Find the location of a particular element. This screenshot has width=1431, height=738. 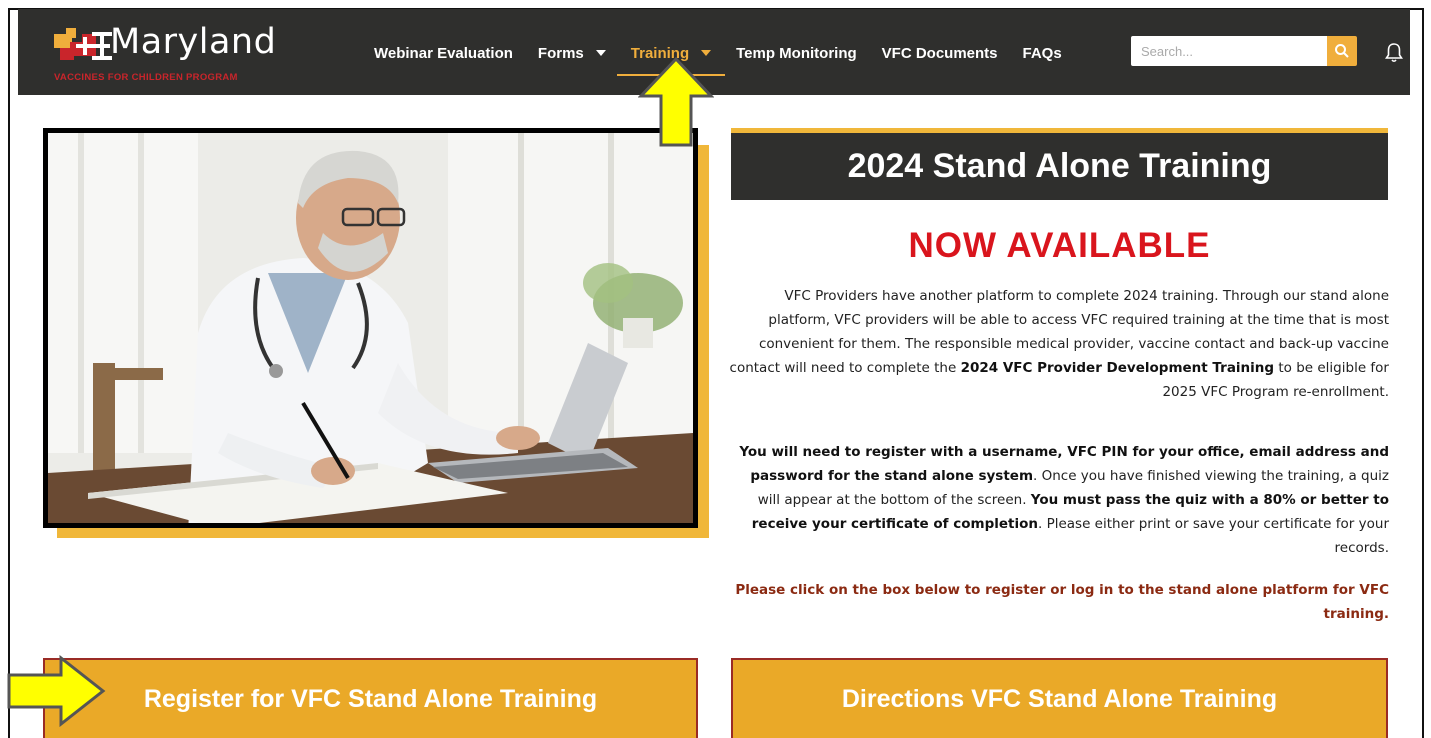

search-input is located at coordinates (1229, 51).